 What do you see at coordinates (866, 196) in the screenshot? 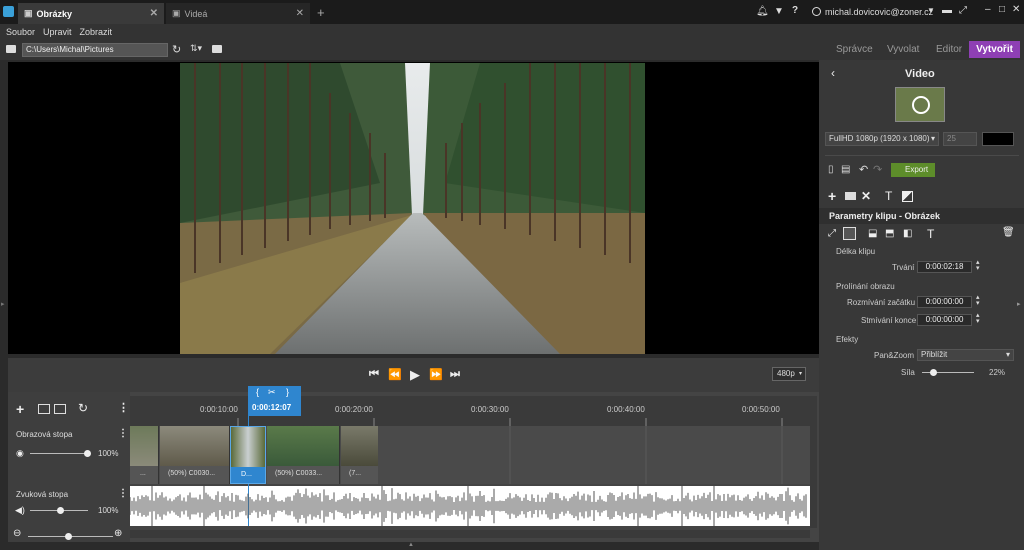
I see `delete-icon: ✕` at bounding box center [866, 196].